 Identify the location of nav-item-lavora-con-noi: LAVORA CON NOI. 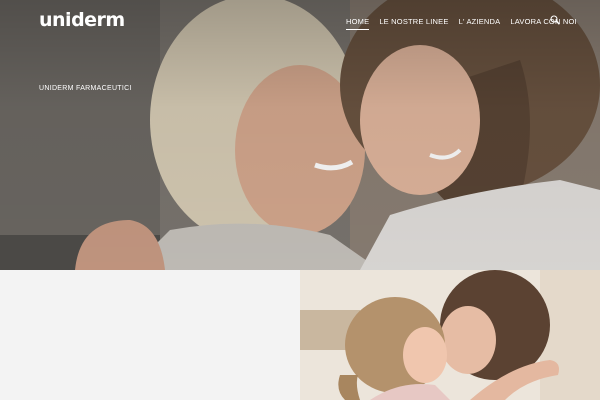
(543, 22).